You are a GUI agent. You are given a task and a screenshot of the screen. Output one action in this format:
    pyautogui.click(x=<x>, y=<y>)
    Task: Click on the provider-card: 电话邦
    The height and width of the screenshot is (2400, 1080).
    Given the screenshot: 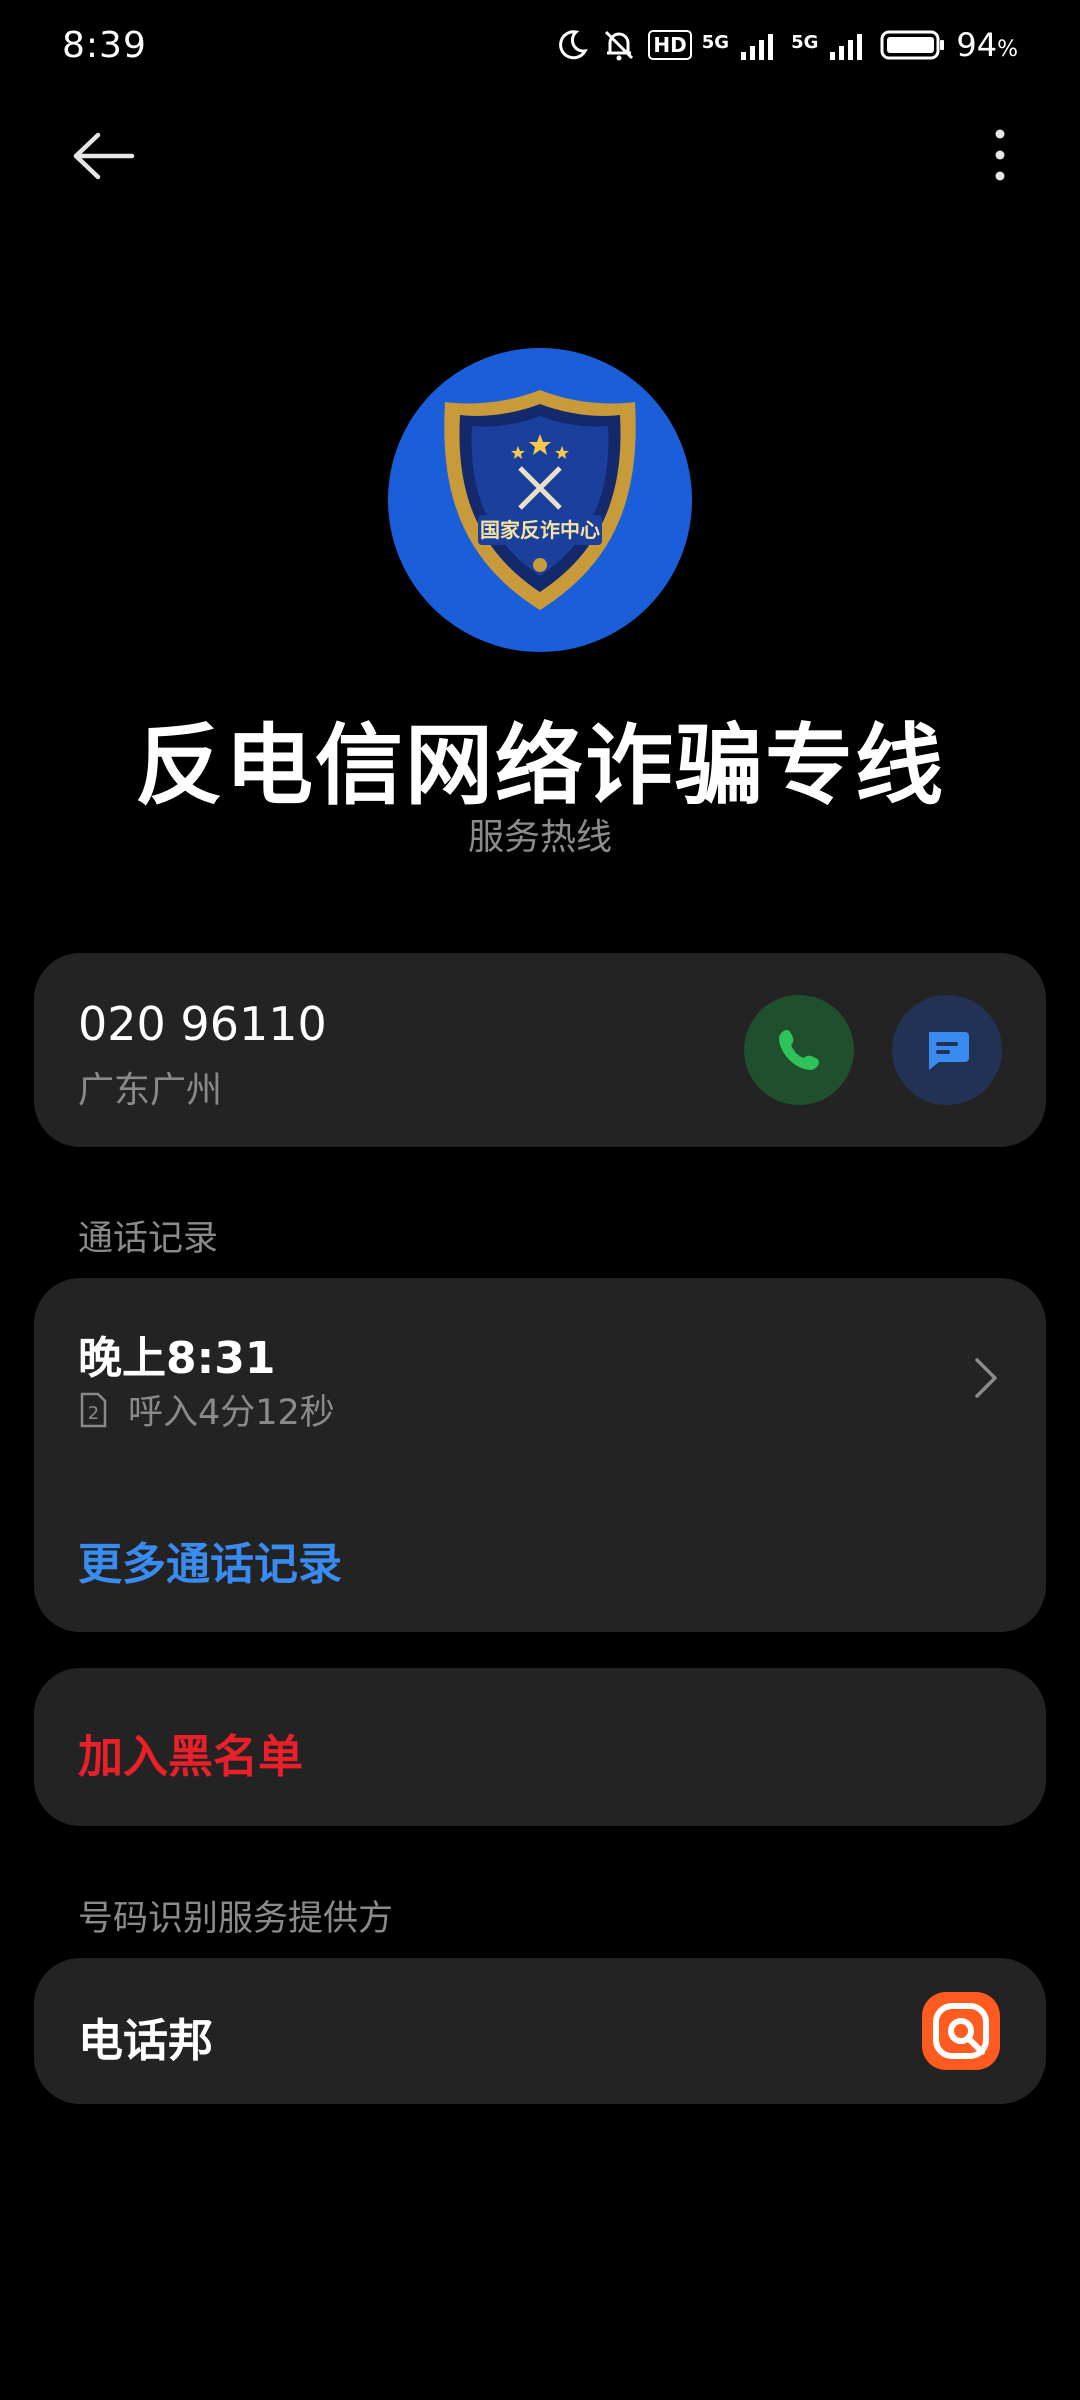 What is the action you would take?
    pyautogui.click(x=540, y=2031)
    